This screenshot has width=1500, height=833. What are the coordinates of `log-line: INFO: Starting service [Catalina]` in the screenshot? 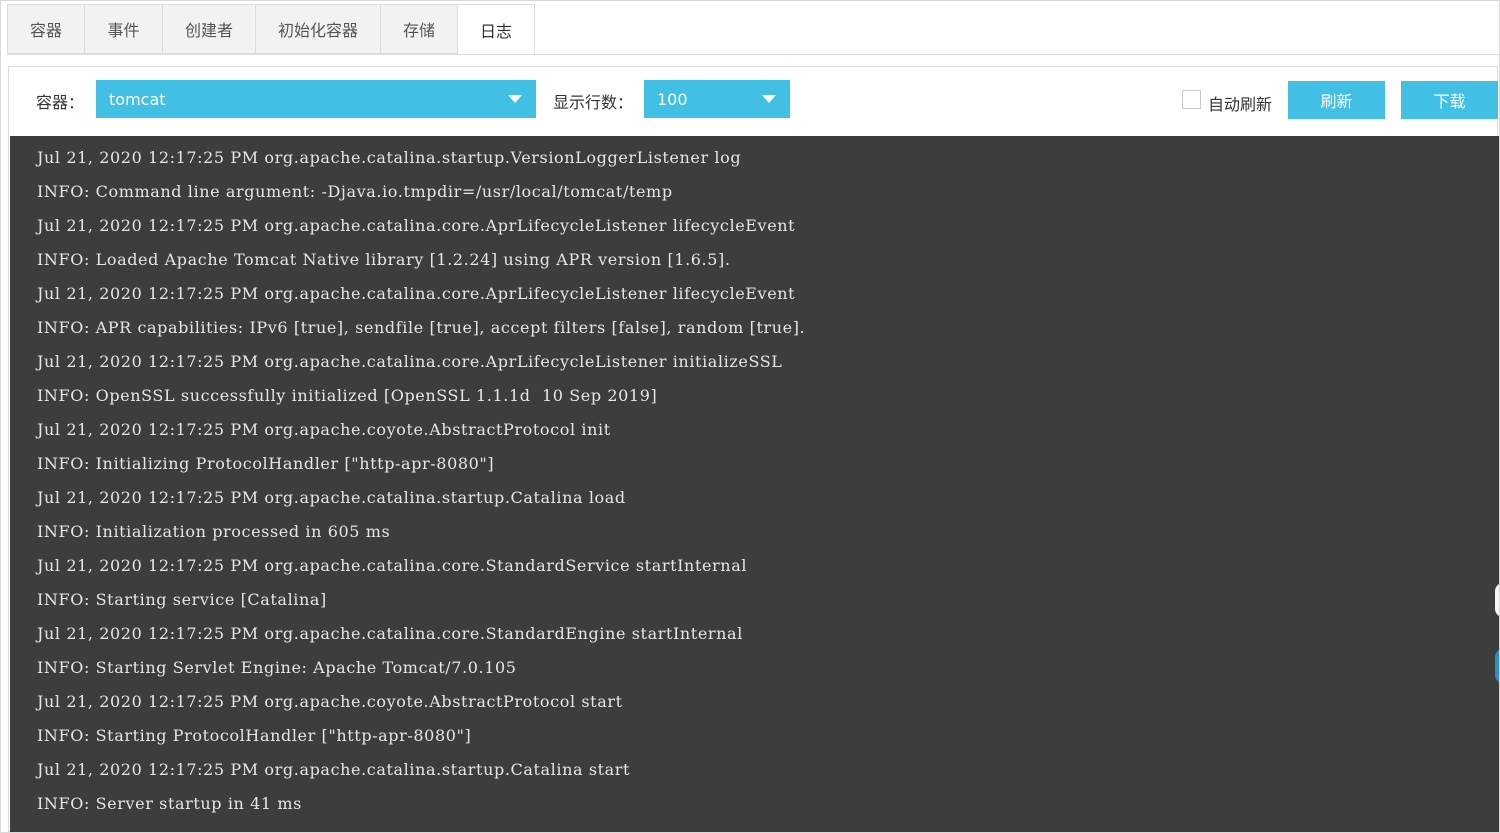 It's located at (182, 599).